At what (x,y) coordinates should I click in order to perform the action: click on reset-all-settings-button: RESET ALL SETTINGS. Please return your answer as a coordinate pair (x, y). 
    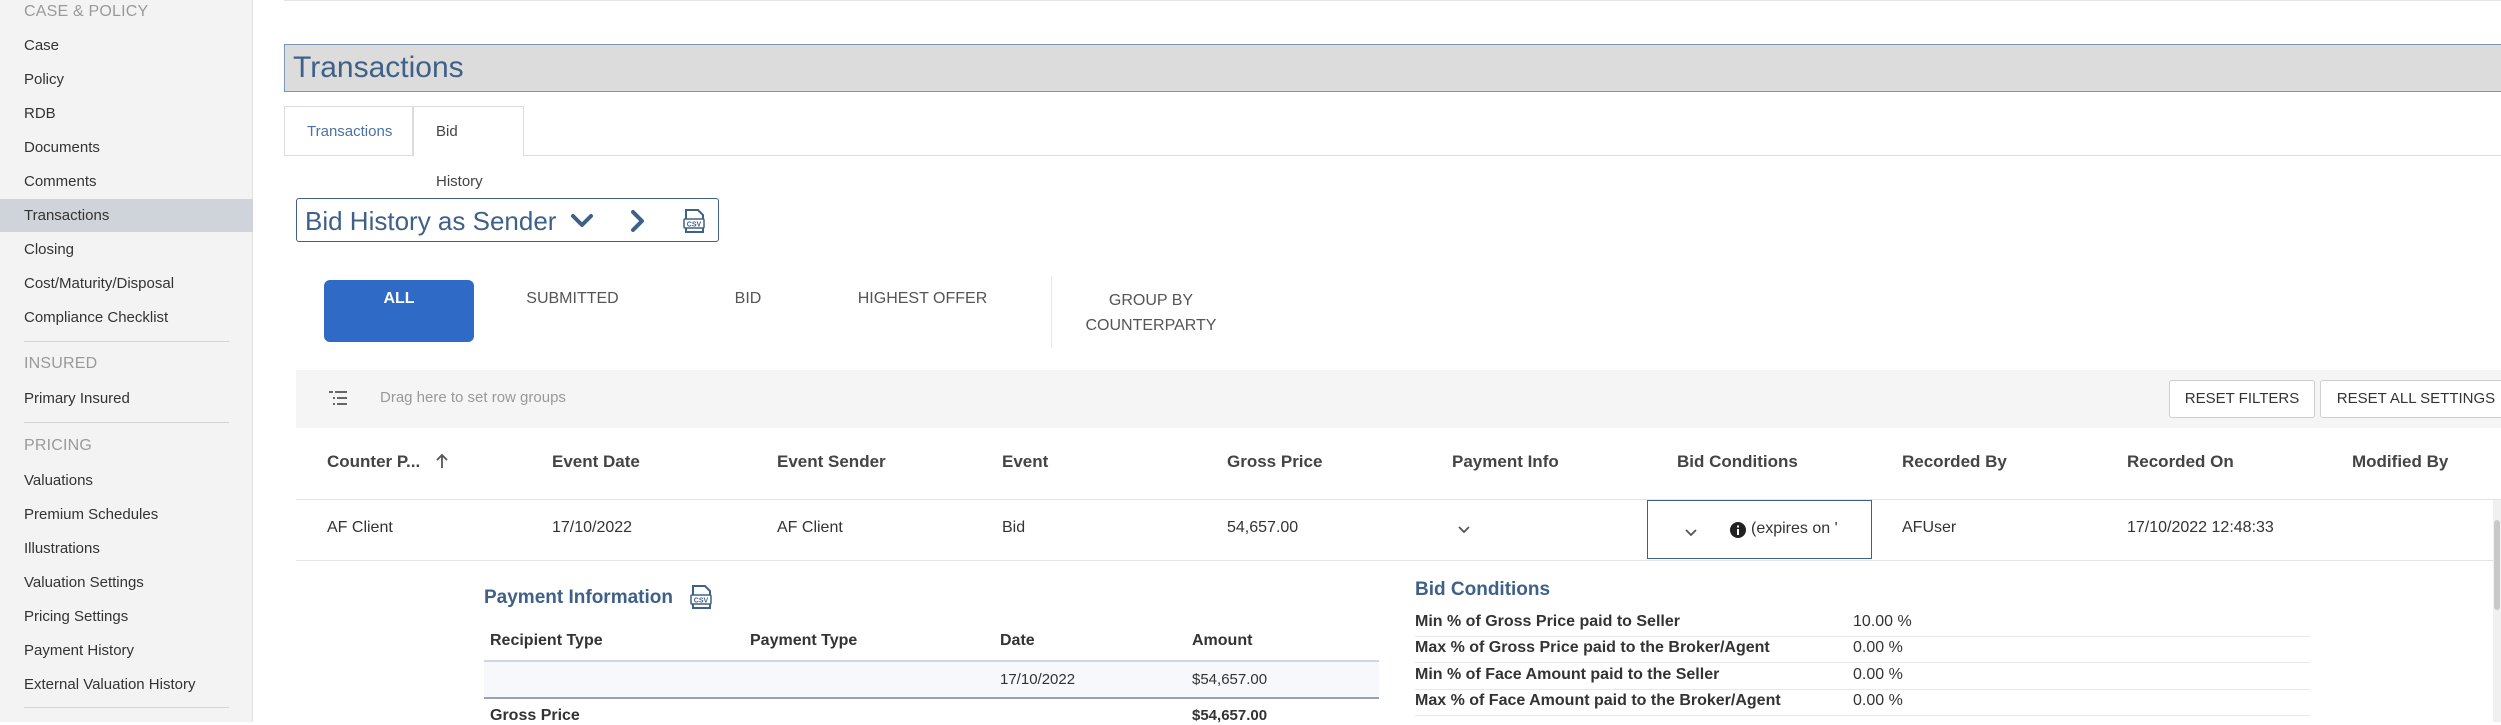
    Looking at the image, I should click on (2410, 399).